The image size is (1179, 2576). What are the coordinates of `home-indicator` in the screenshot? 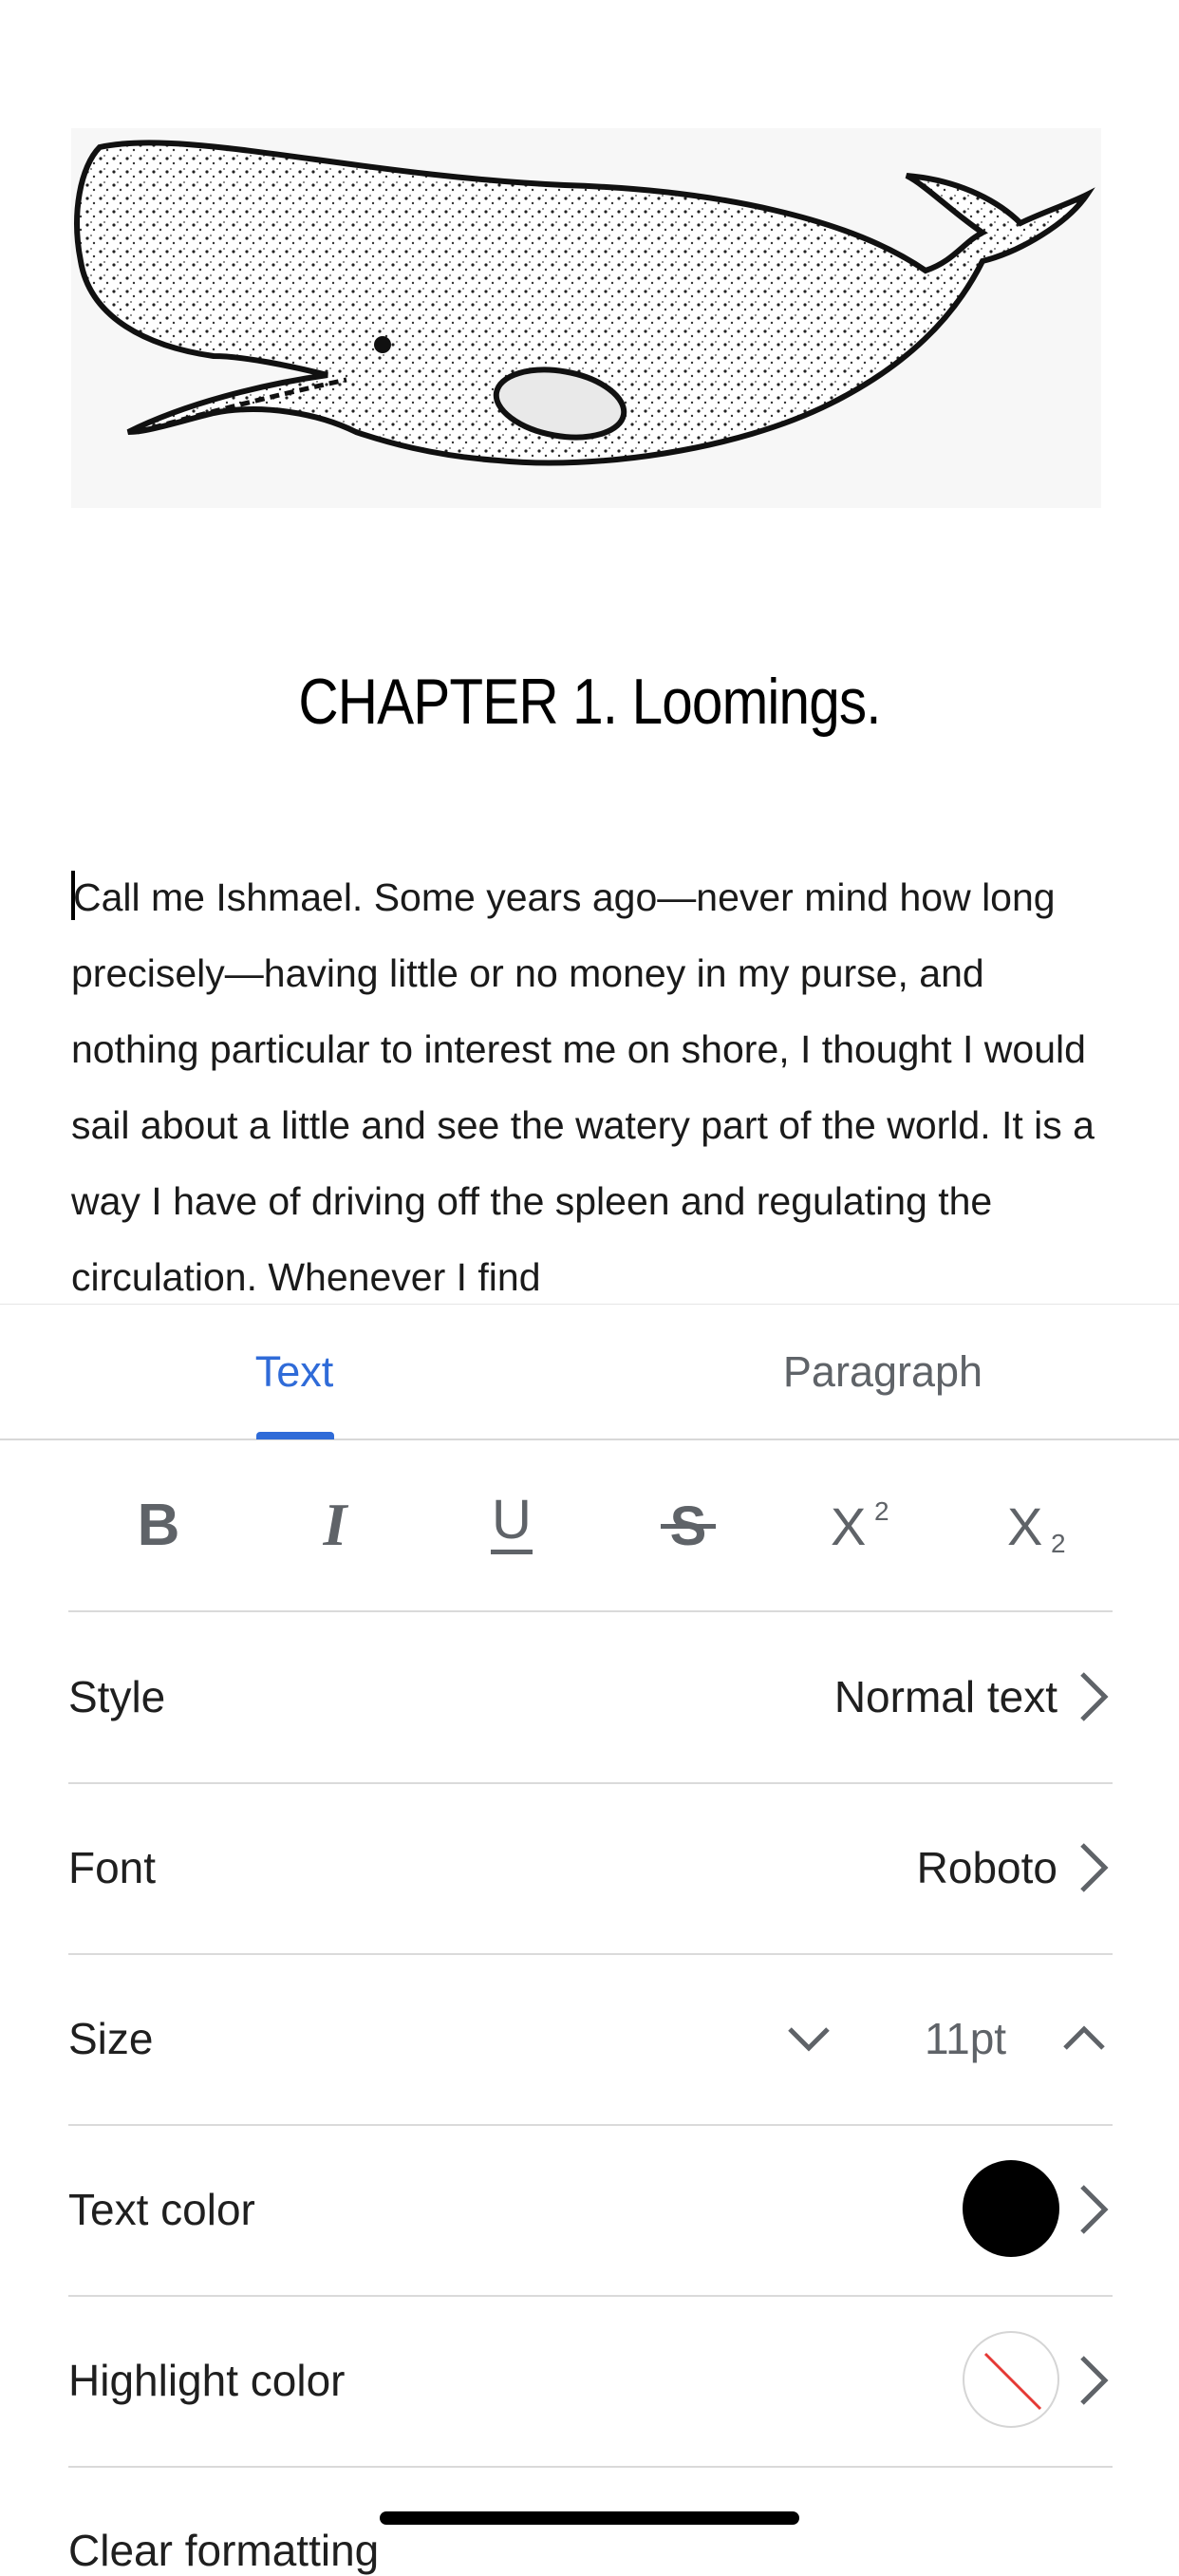 It's located at (589, 2518).